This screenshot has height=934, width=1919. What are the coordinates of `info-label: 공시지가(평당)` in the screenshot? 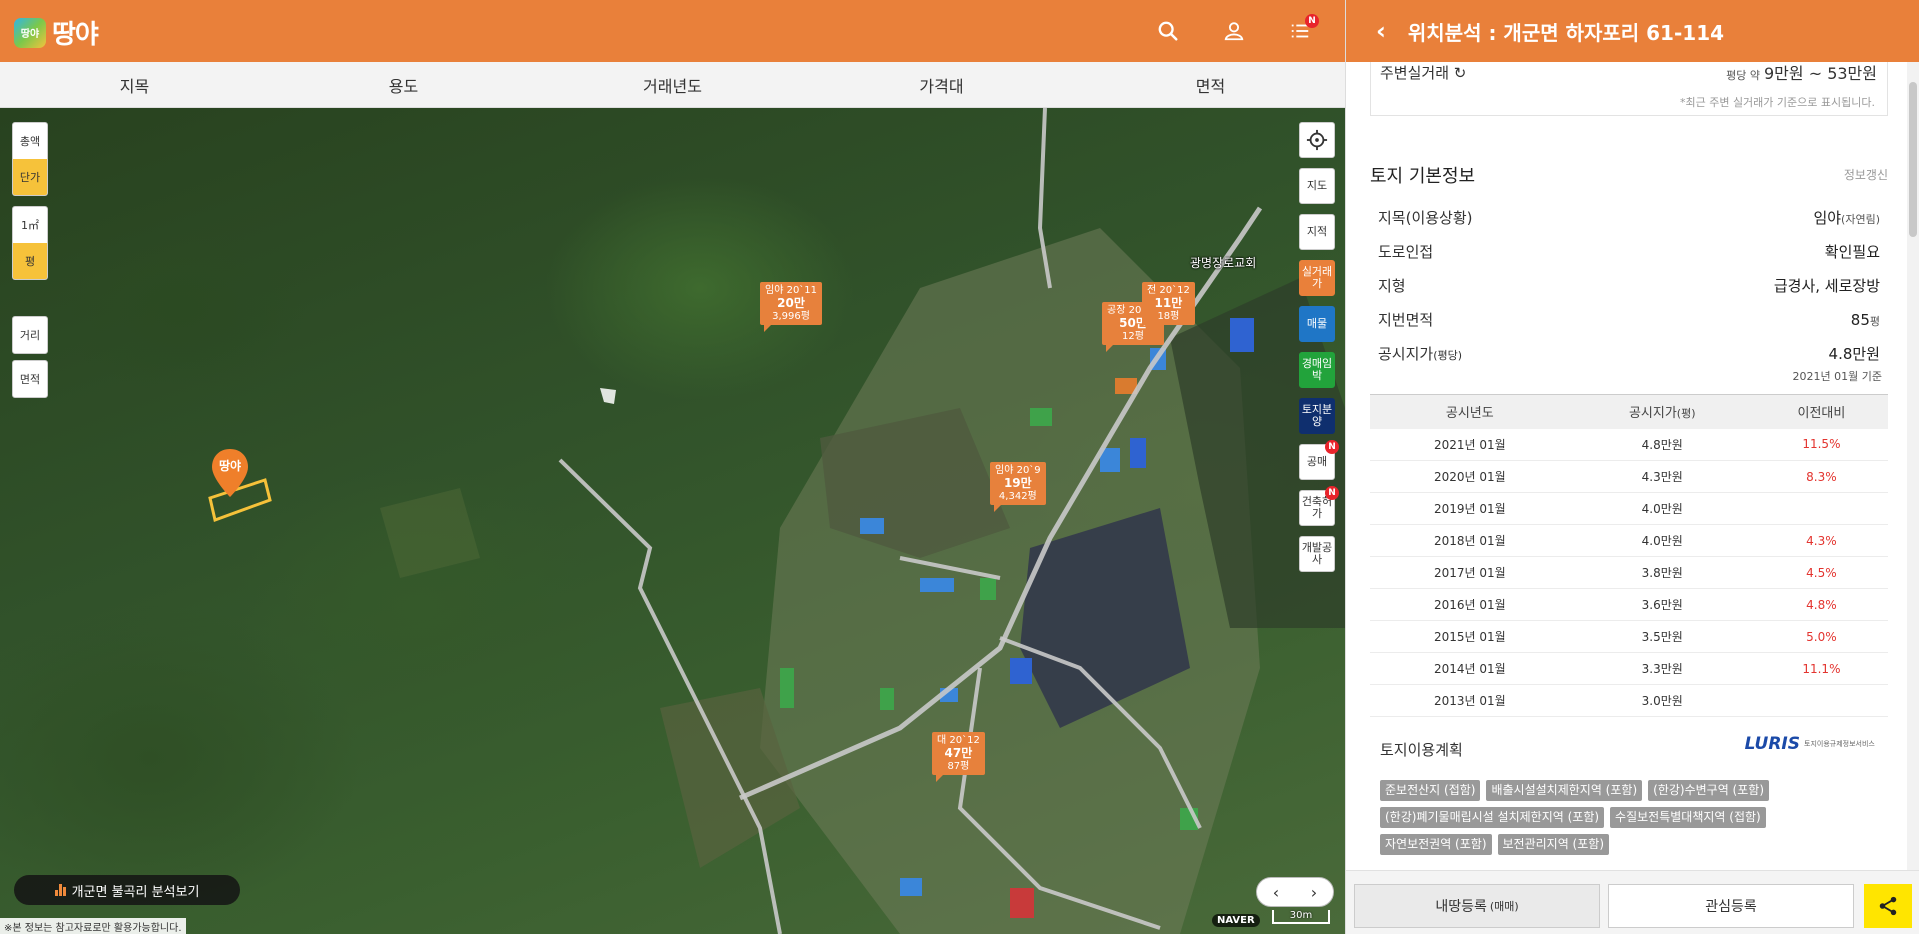 It's located at (1420, 353).